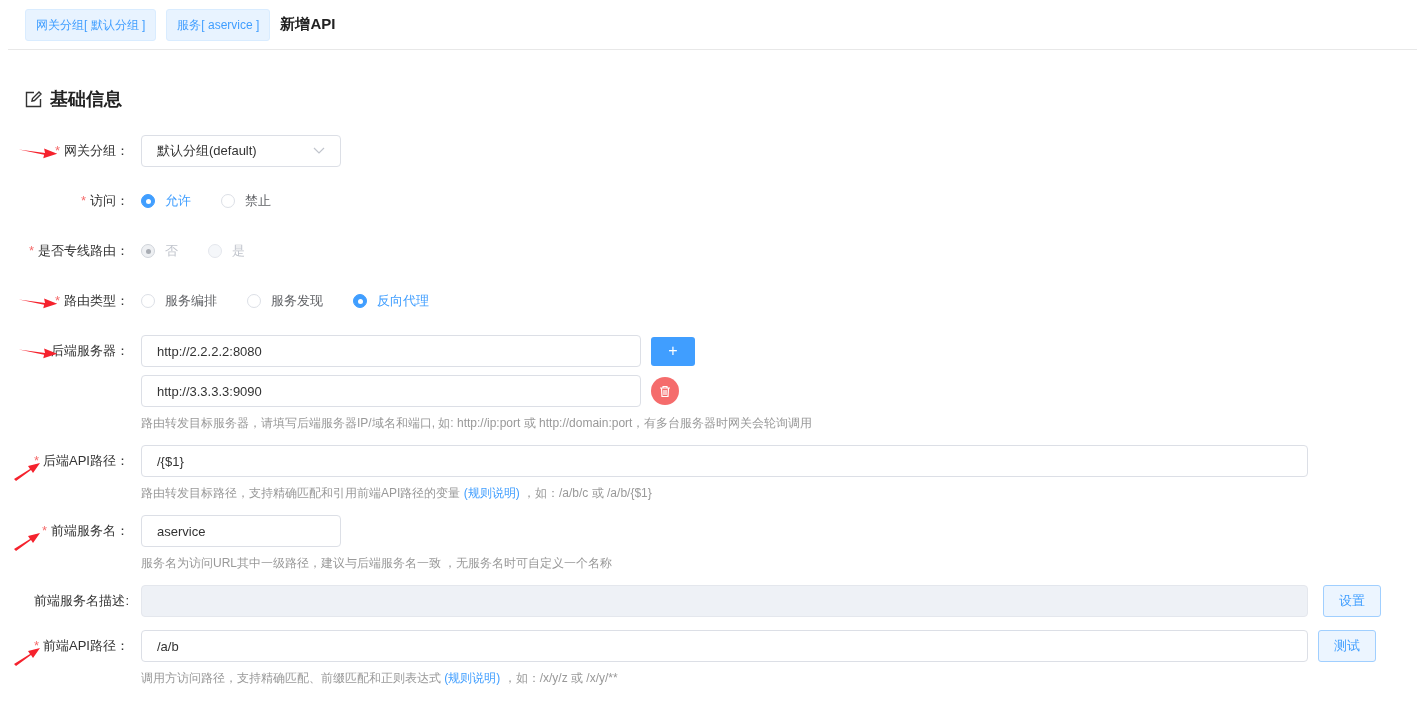  I want to click on section-title: 基础信息, so click(86, 99).